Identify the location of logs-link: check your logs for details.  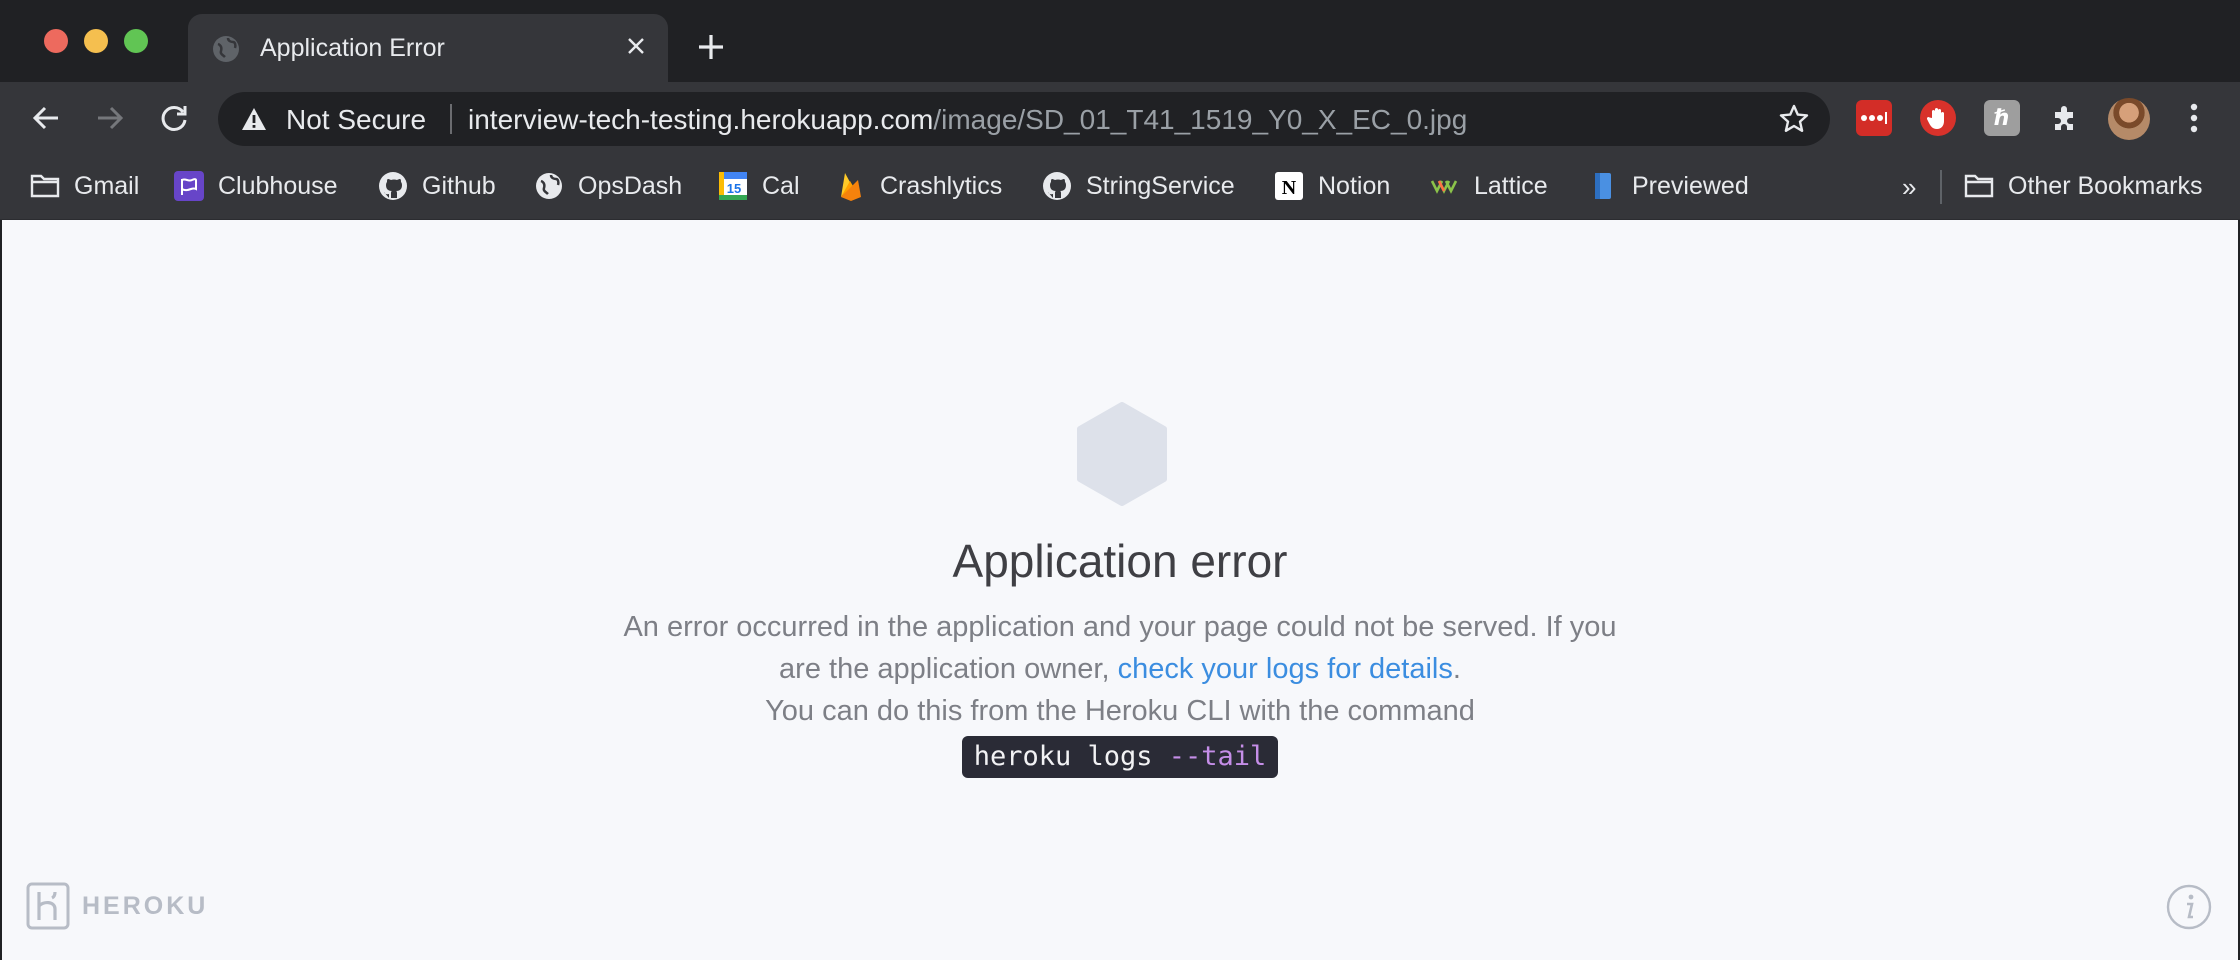
(1285, 669).